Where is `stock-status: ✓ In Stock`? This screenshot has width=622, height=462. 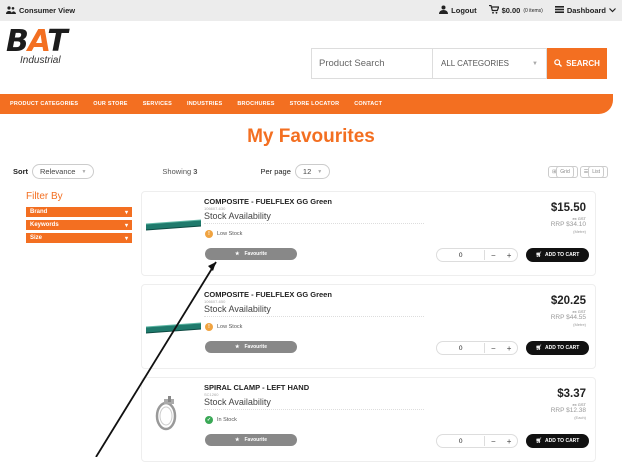
stock-status: ✓ In Stock is located at coordinates (221, 420).